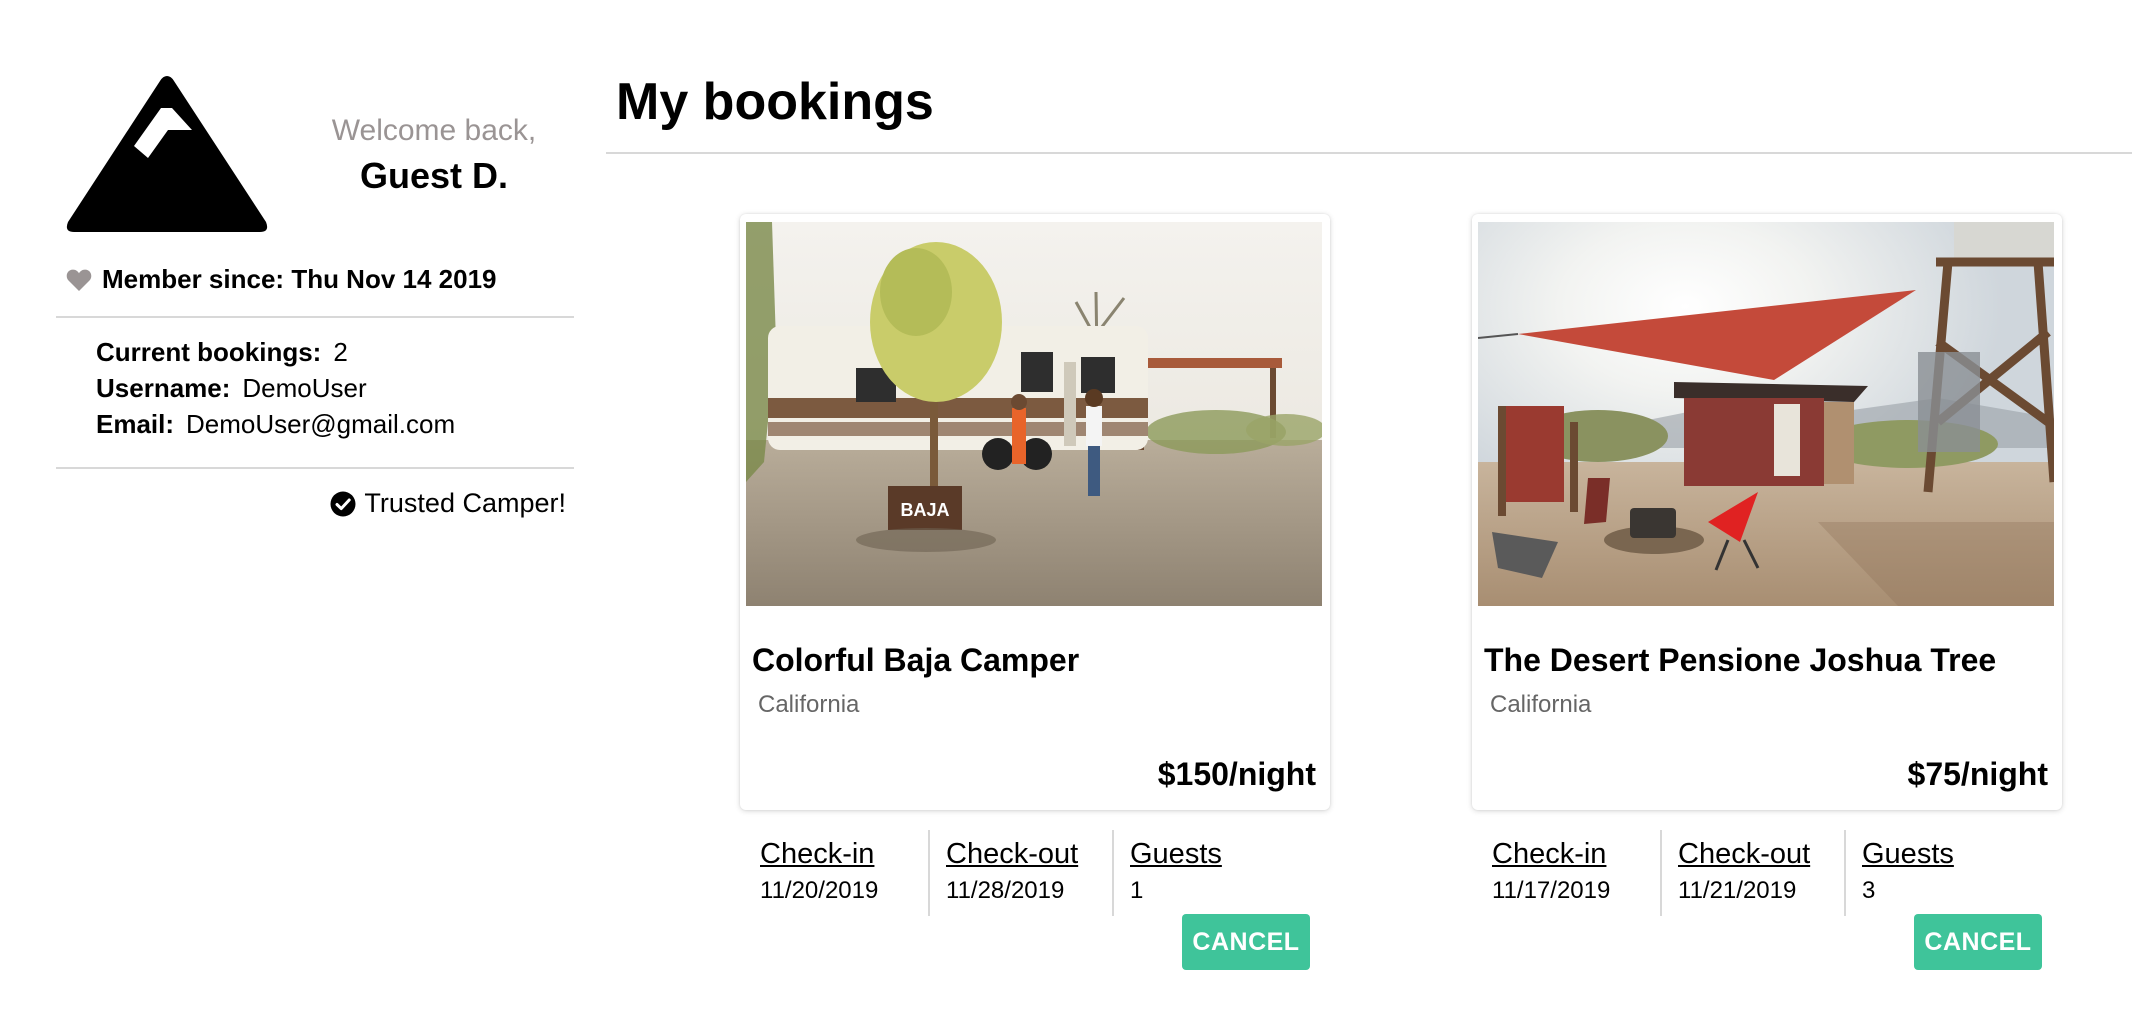 This screenshot has width=2154, height=1010. I want to click on email-value: DemoUser@gmail.com, so click(321, 424).